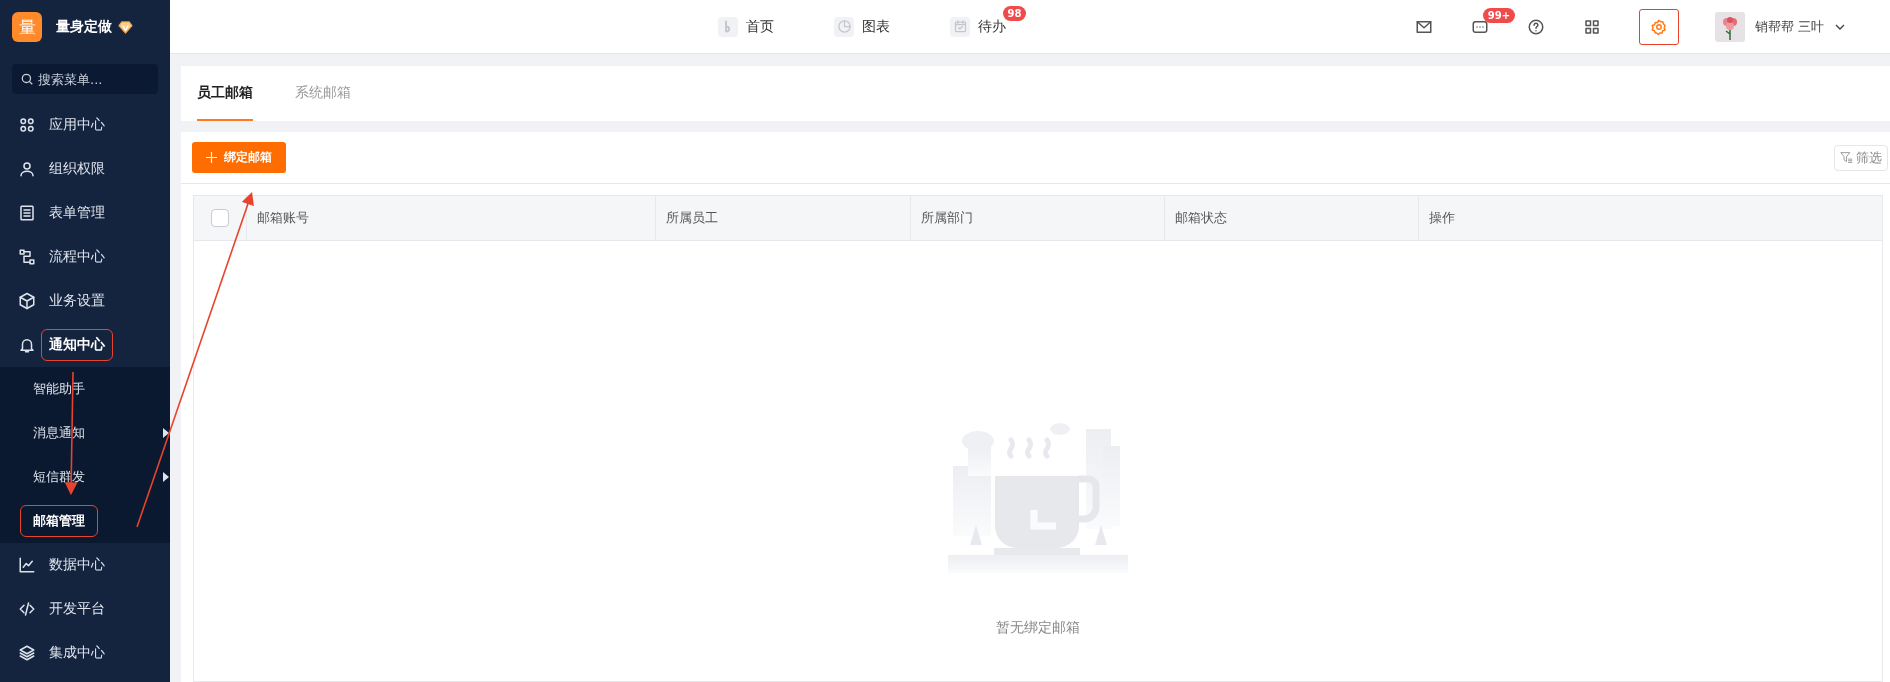 The image size is (1890, 682). I want to click on flow-icon, so click(27, 257).